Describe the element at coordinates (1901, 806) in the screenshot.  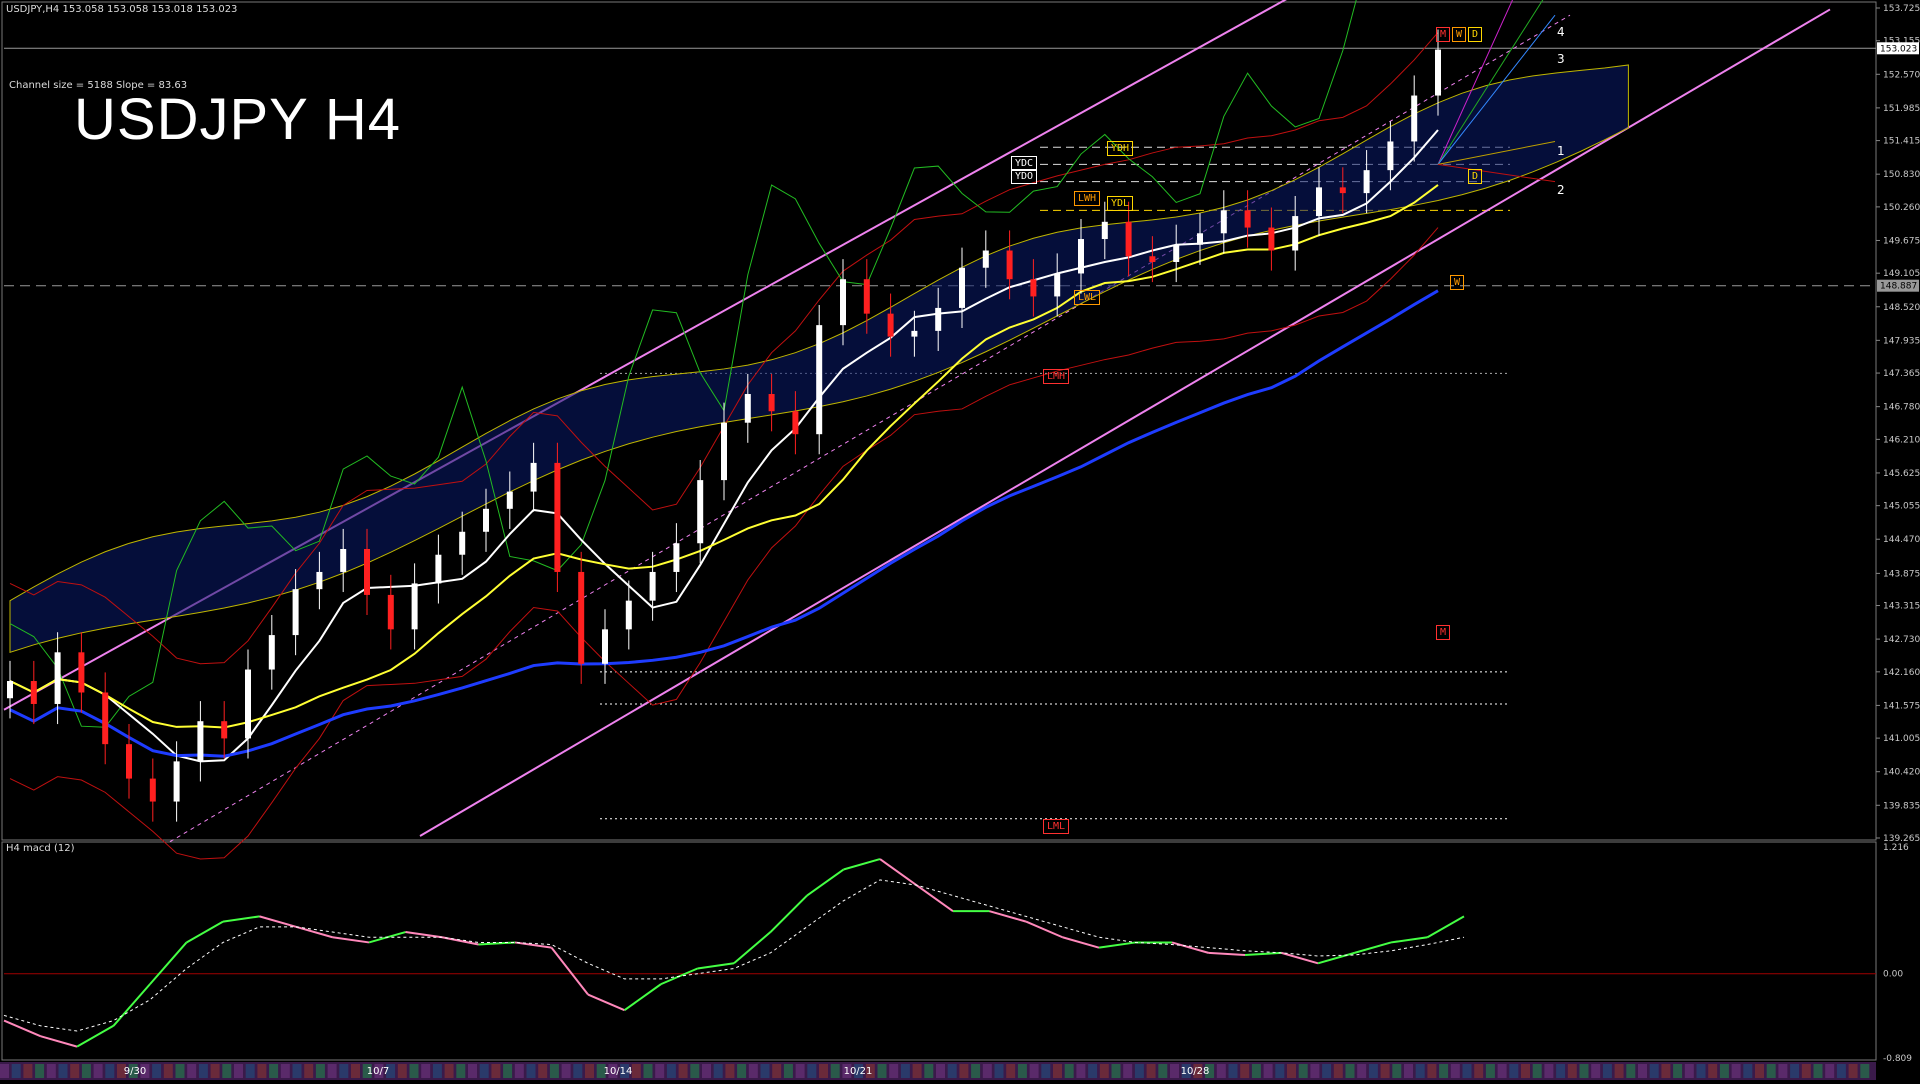
I see `y-tick-label: 139.835` at that location.